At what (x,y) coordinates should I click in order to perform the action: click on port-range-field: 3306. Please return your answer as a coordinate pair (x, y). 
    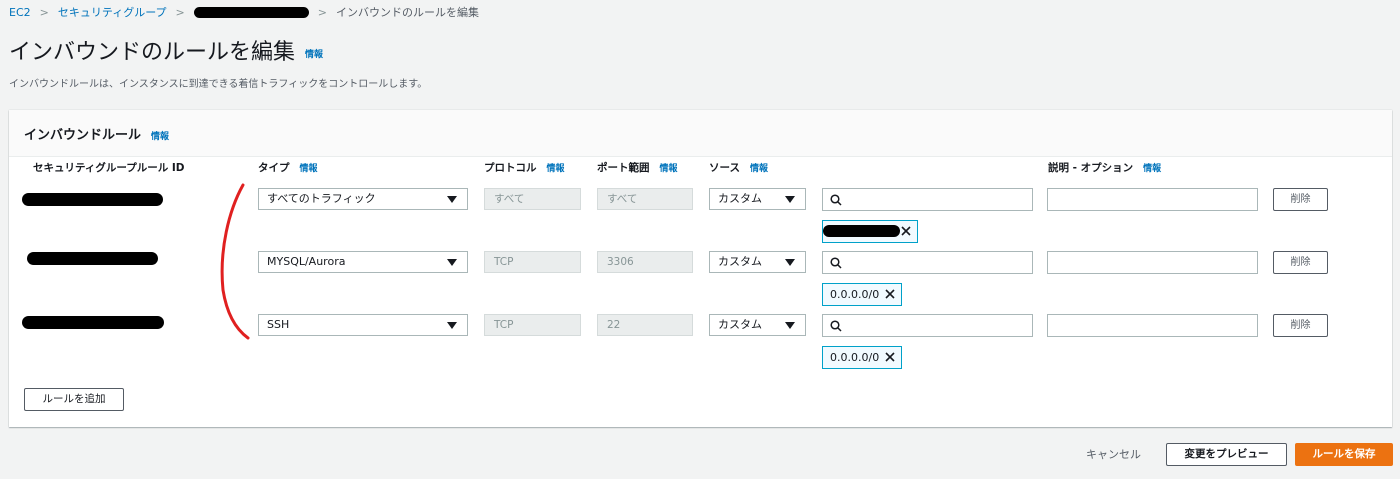
    Looking at the image, I should click on (645, 262).